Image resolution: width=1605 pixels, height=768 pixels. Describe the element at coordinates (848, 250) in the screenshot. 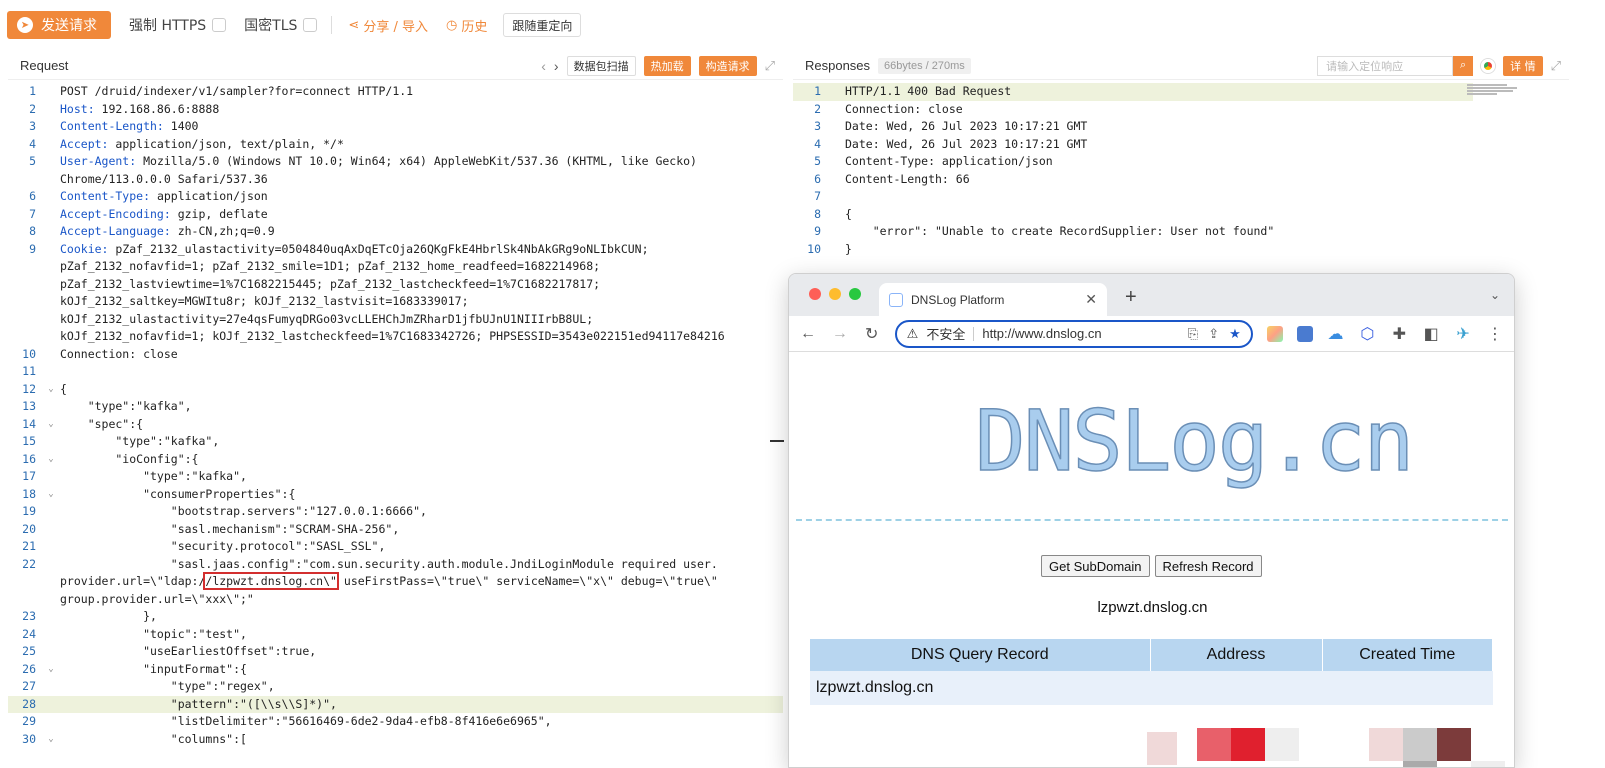

I see `code-text: }` at that location.